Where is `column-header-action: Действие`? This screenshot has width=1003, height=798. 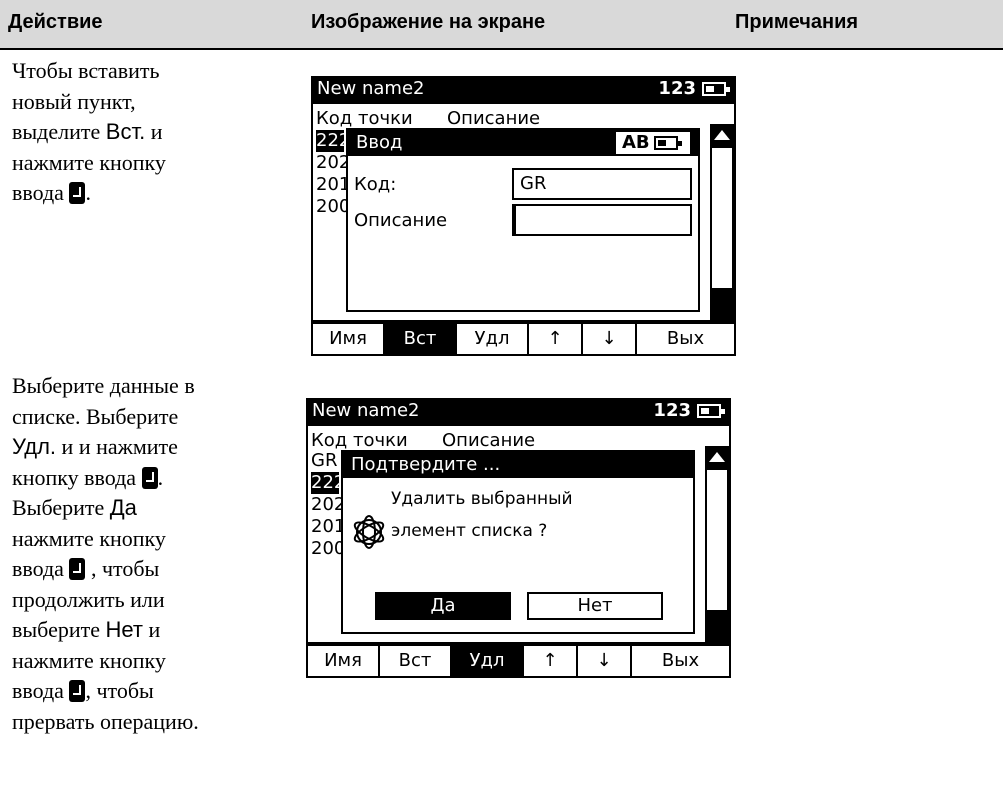 column-header-action: Действие is located at coordinates (55, 22).